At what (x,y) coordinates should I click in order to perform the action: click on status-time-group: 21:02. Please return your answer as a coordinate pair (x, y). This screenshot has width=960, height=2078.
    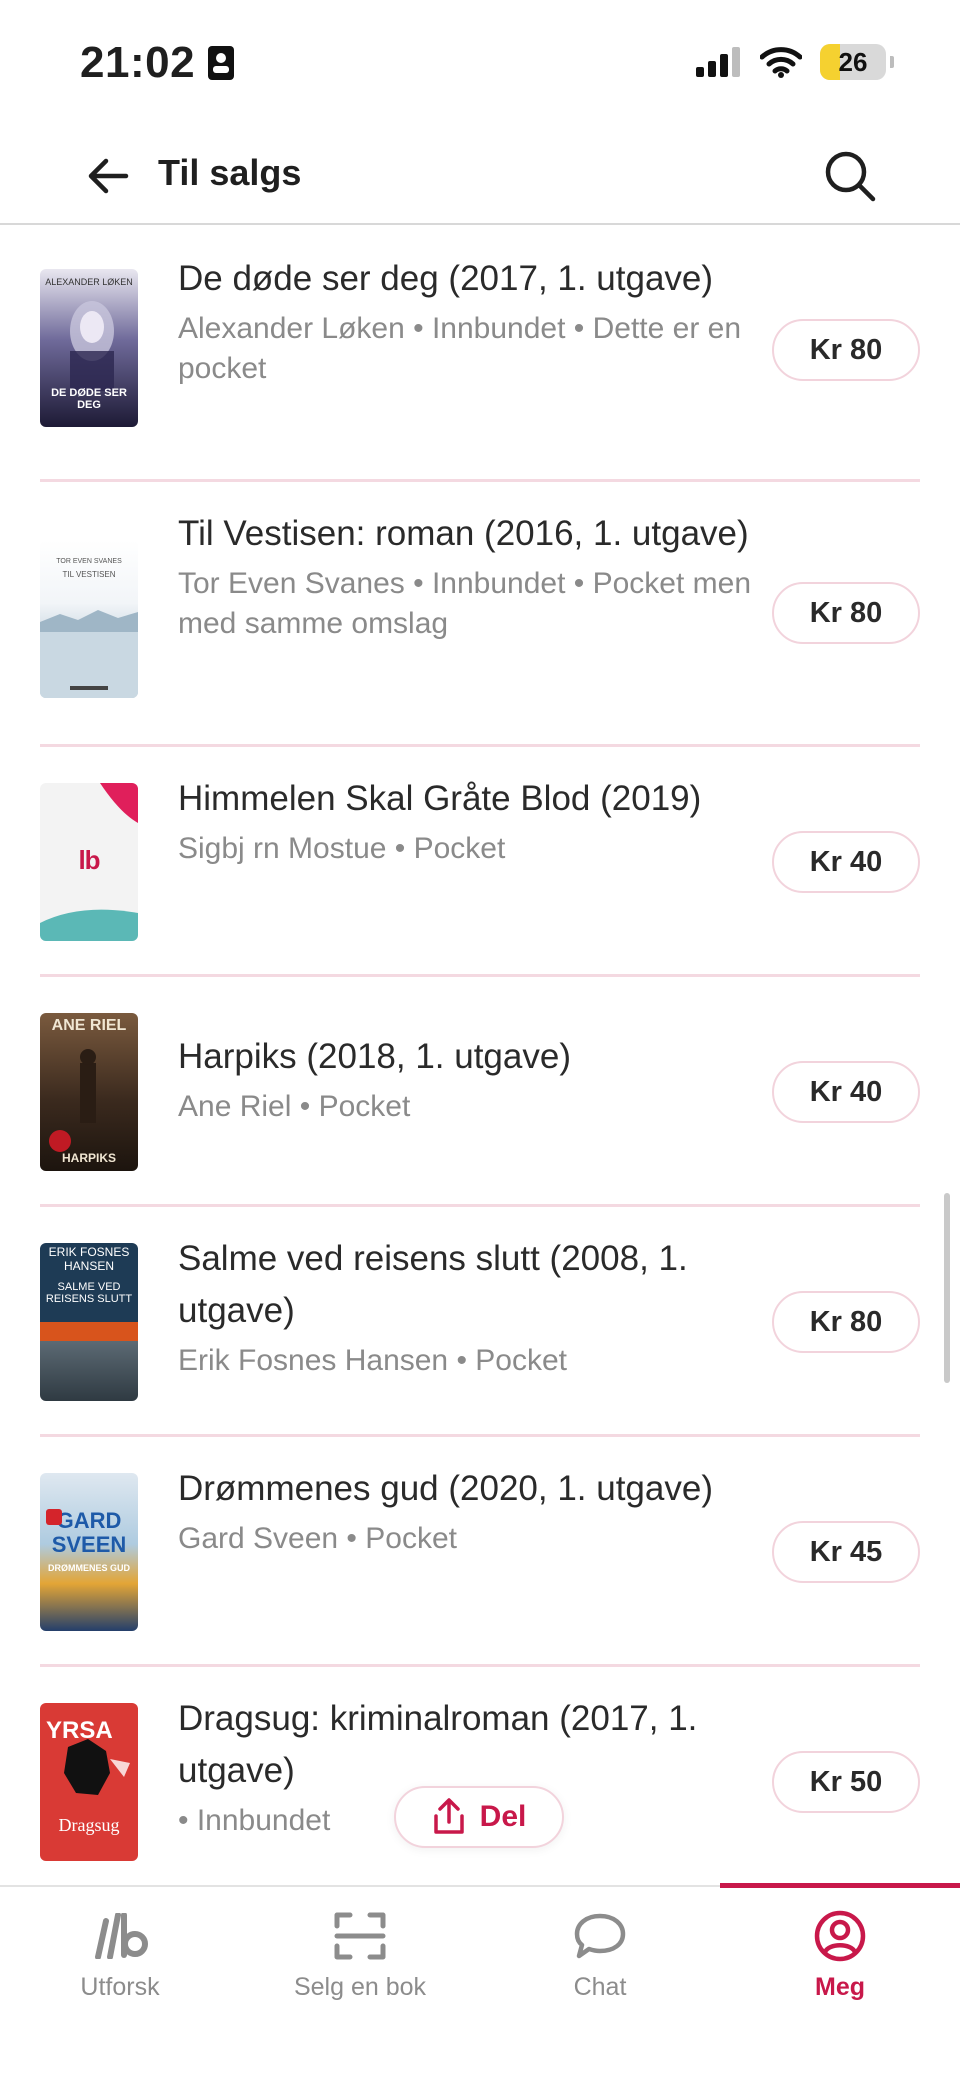
    Looking at the image, I should click on (157, 63).